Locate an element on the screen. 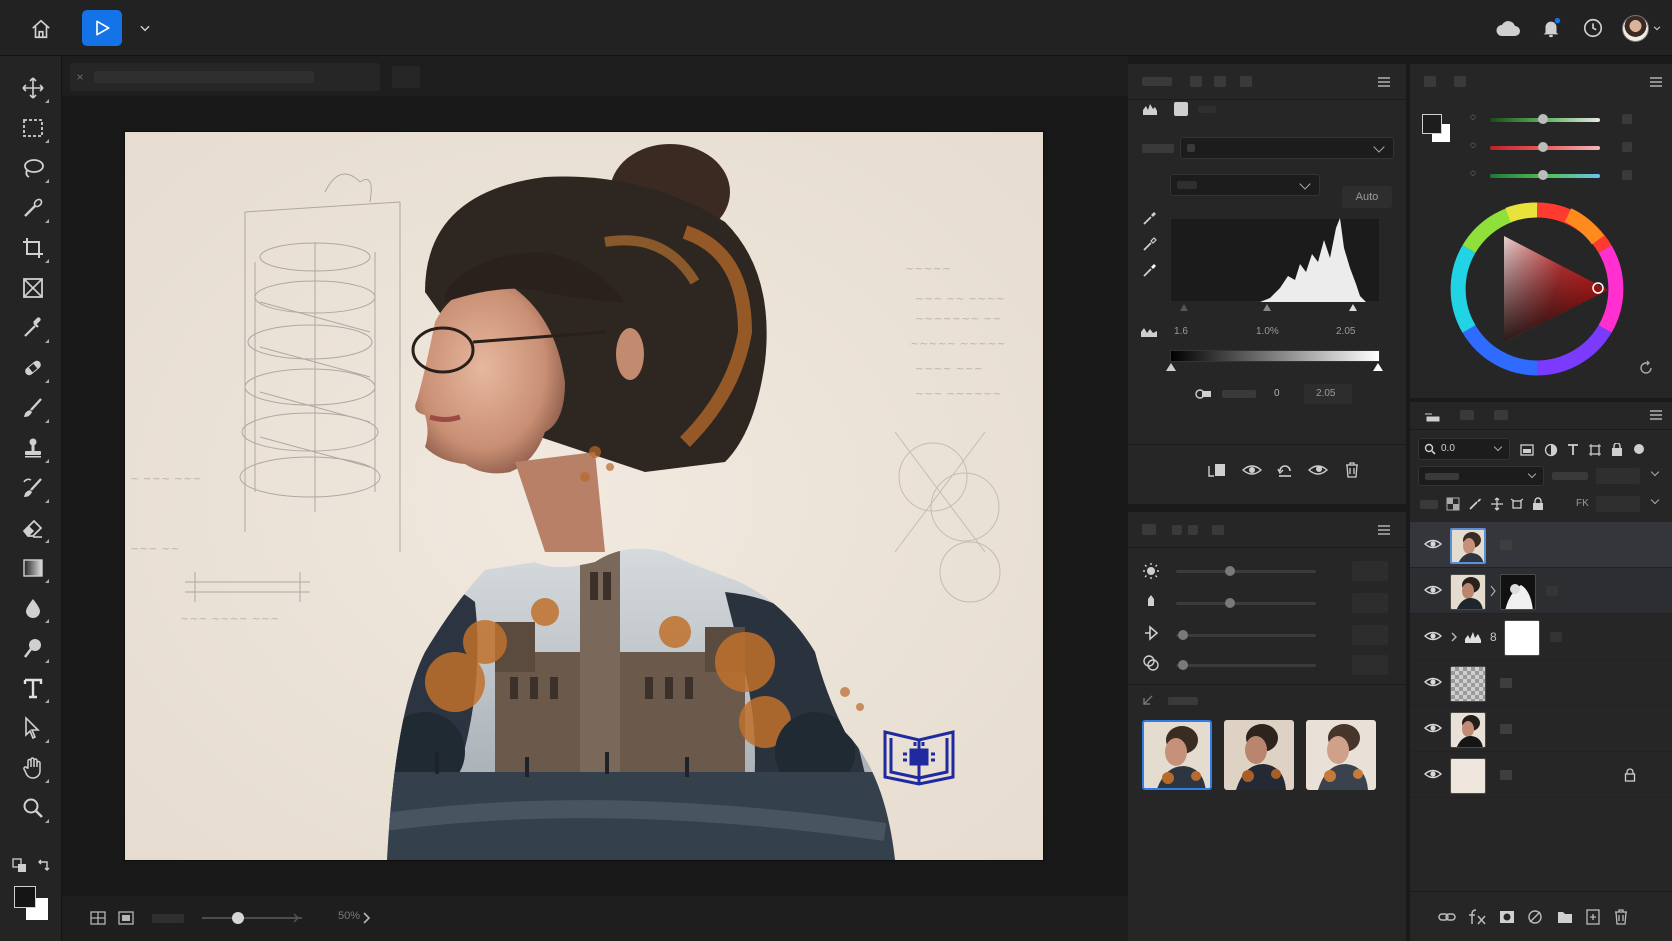 The image size is (1672, 941). input-black-value: 1.6 is located at coordinates (1181, 331).